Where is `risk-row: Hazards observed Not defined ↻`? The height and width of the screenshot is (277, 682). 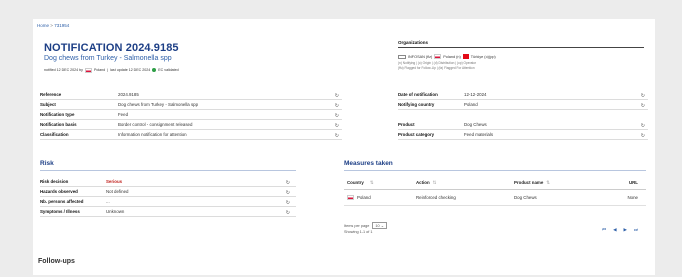
risk-row: Hazards observed Not defined ↻ is located at coordinates (168, 192).